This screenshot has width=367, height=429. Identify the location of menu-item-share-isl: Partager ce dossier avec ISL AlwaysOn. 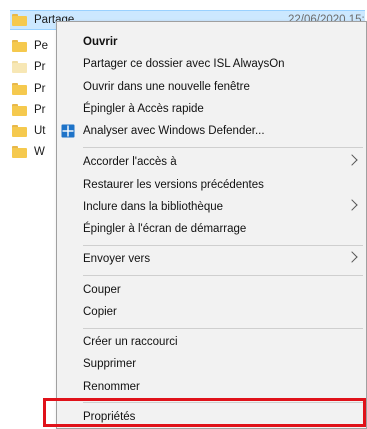
(211, 64).